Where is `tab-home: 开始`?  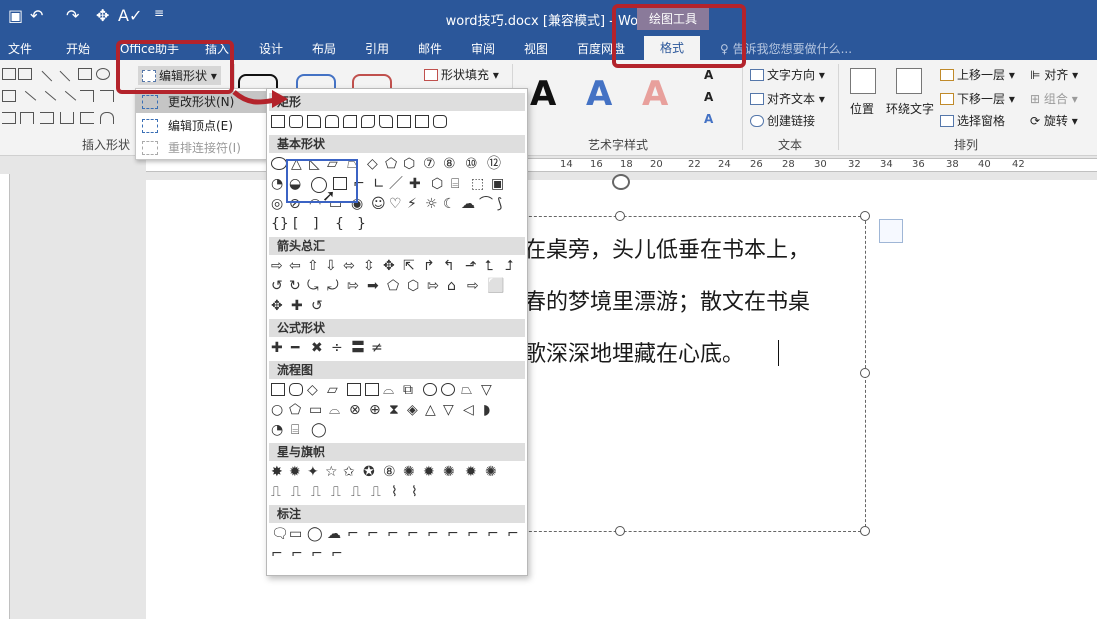 tab-home: 开始 is located at coordinates (78, 48).